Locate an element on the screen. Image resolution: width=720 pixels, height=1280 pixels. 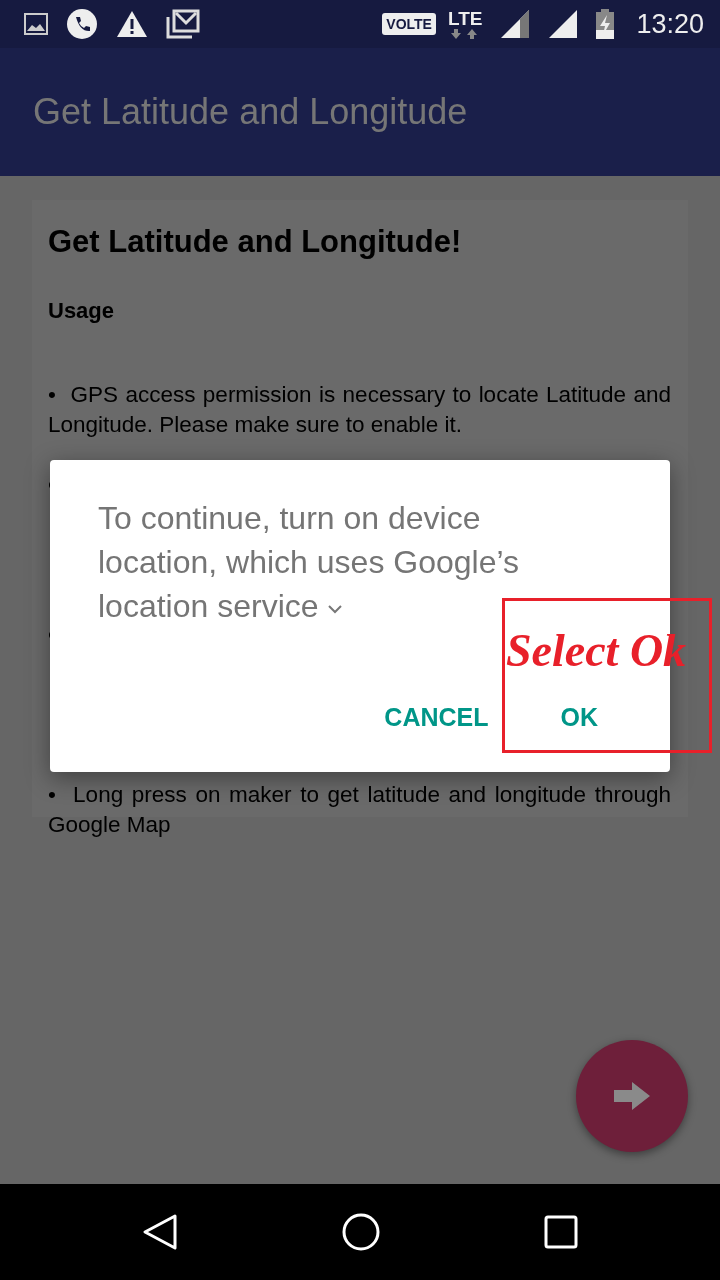
recents-icon is located at coordinates (561, 1232).